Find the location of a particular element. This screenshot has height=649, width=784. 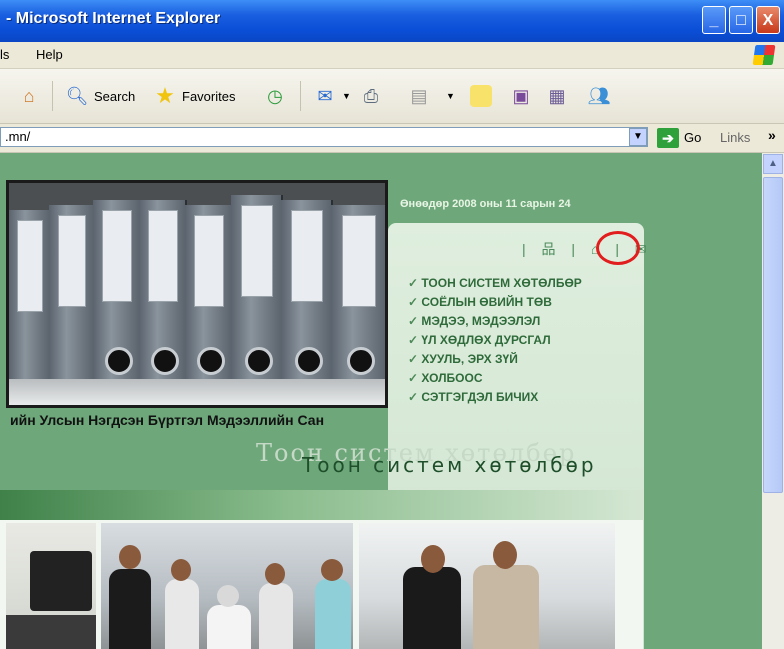

menu-help: Help is located at coordinates (49, 54).